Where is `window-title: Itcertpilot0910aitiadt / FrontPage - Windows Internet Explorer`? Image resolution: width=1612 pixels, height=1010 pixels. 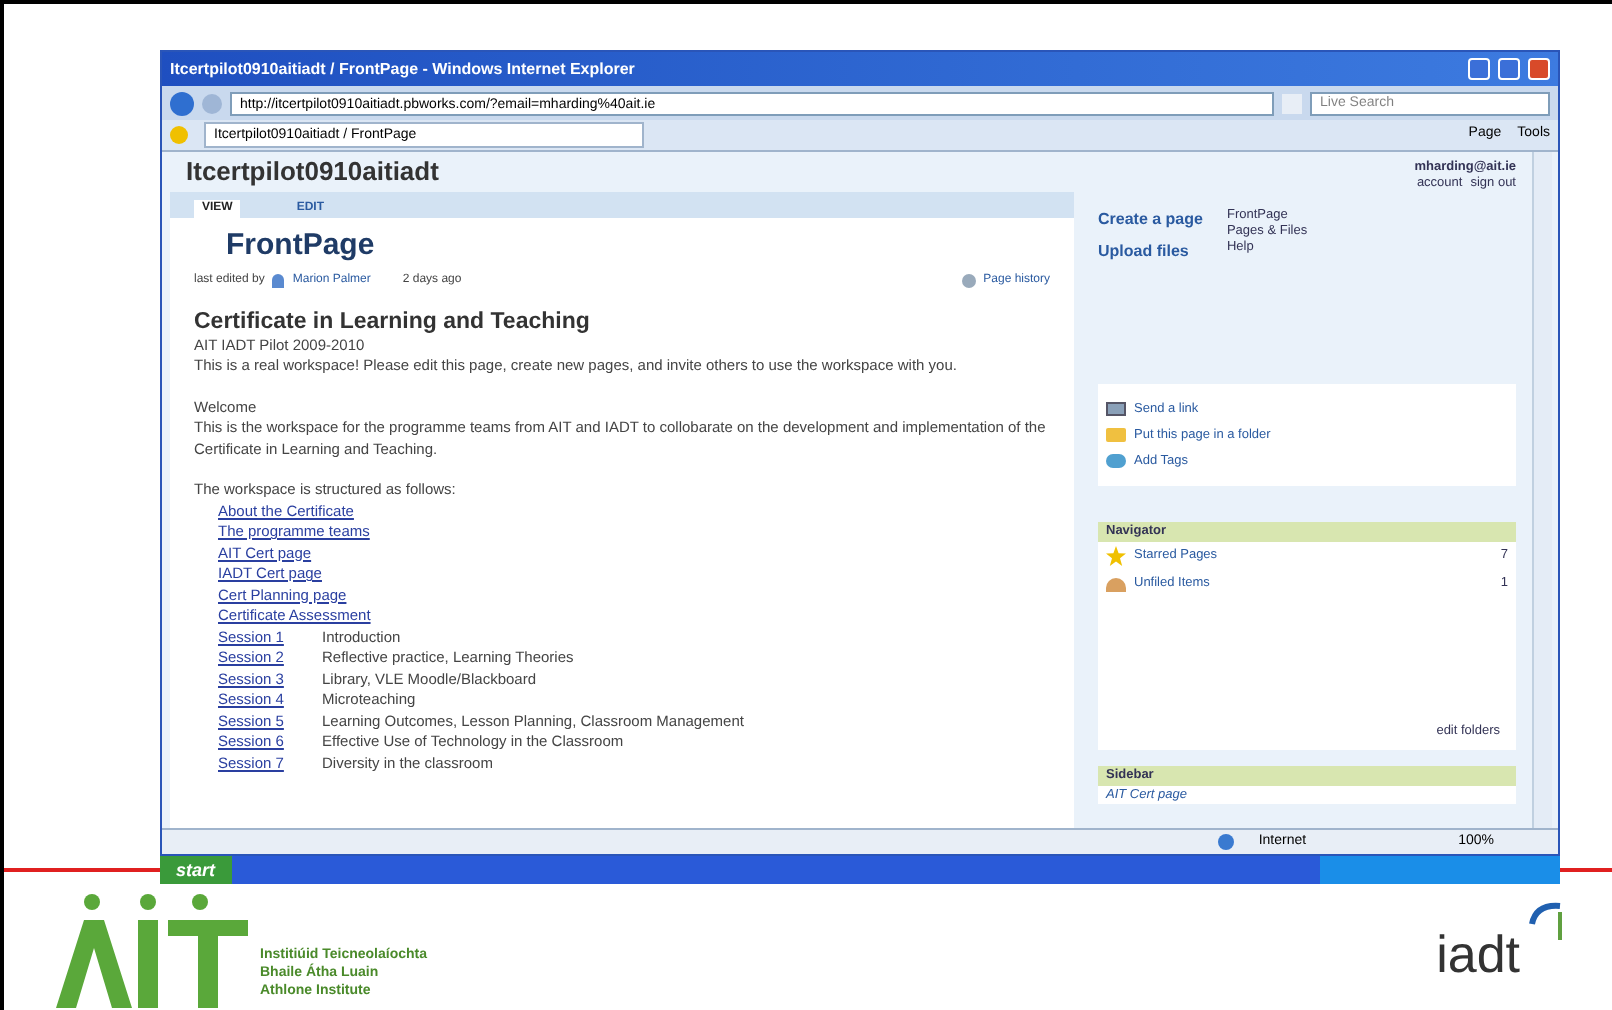 window-title: Itcertpilot0910aitiadt / FrontPage - Windows Internet Explorer is located at coordinates (403, 69).